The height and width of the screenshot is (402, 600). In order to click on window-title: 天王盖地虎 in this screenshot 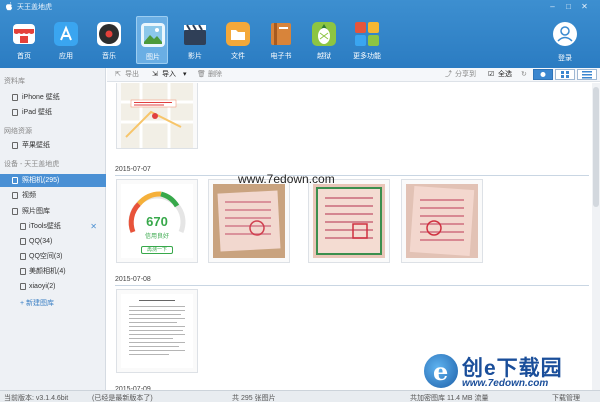, I will do `click(34, 7)`.